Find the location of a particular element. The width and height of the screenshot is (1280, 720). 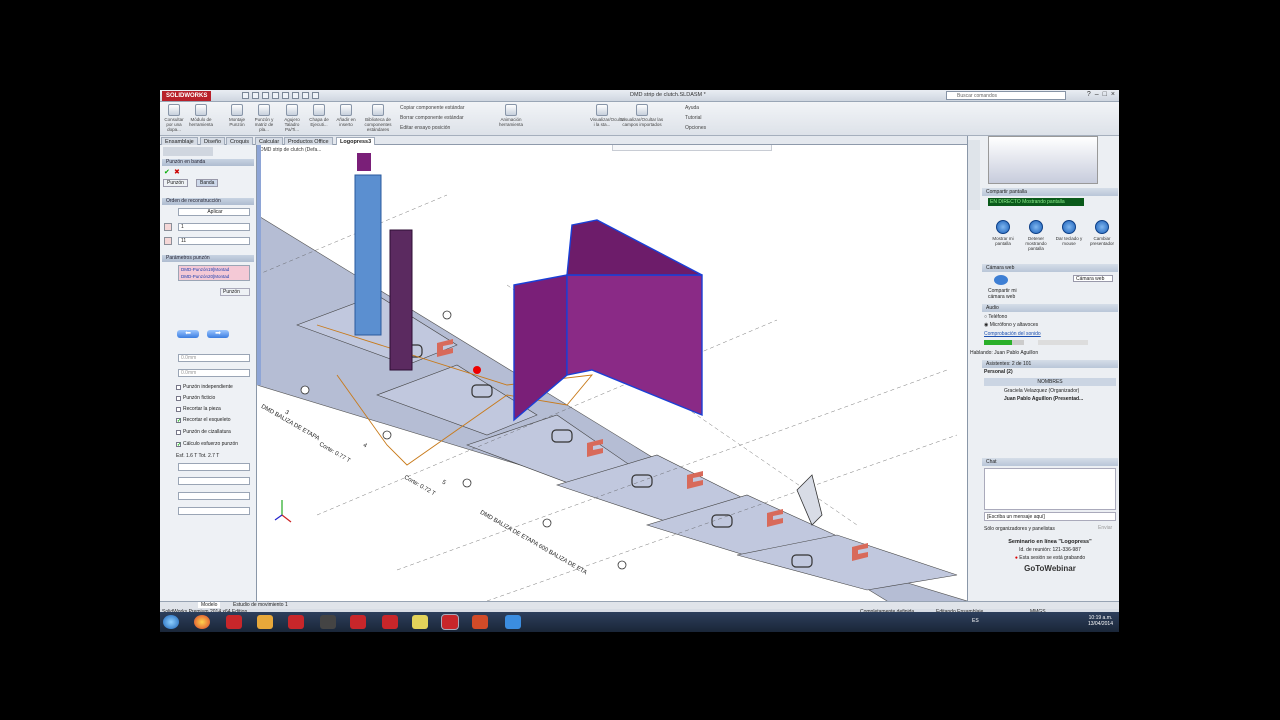

app-taskbar-icon is located at coordinates (420, 622).